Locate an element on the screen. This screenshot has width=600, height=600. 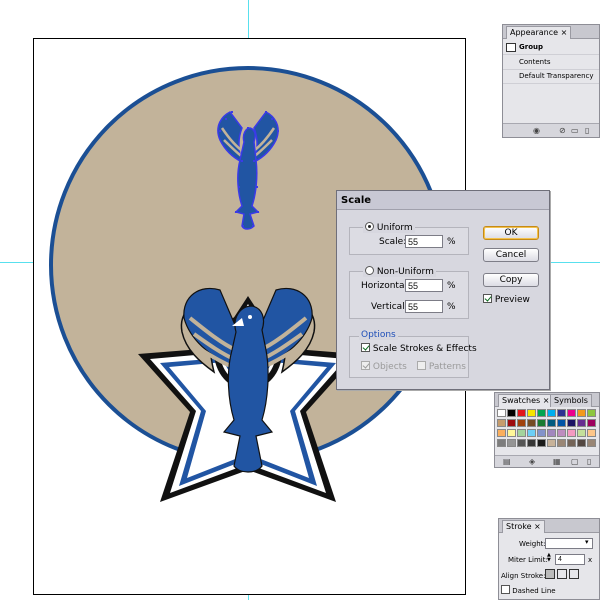
copy-button: Copy is located at coordinates (511, 280).